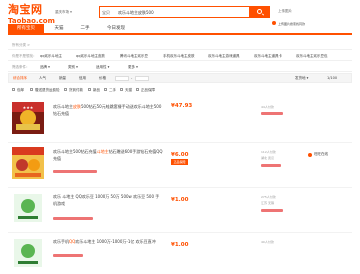 The width and height of the screenshot is (360, 274). What do you see at coordinates (108, 200) in the screenshot?
I see `product-title: 欢乐 斗地主 QQ欢乐豆 1000万 50万 500w 欢乐豆 500 手机游戏` at bounding box center [108, 200].